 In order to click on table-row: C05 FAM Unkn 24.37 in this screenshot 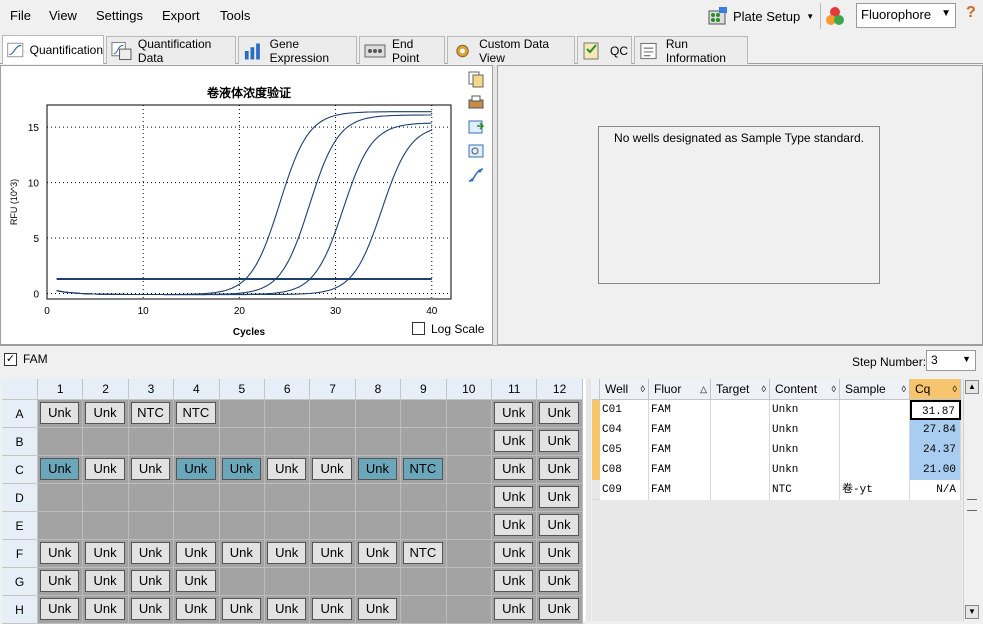, I will do `click(777, 450)`.